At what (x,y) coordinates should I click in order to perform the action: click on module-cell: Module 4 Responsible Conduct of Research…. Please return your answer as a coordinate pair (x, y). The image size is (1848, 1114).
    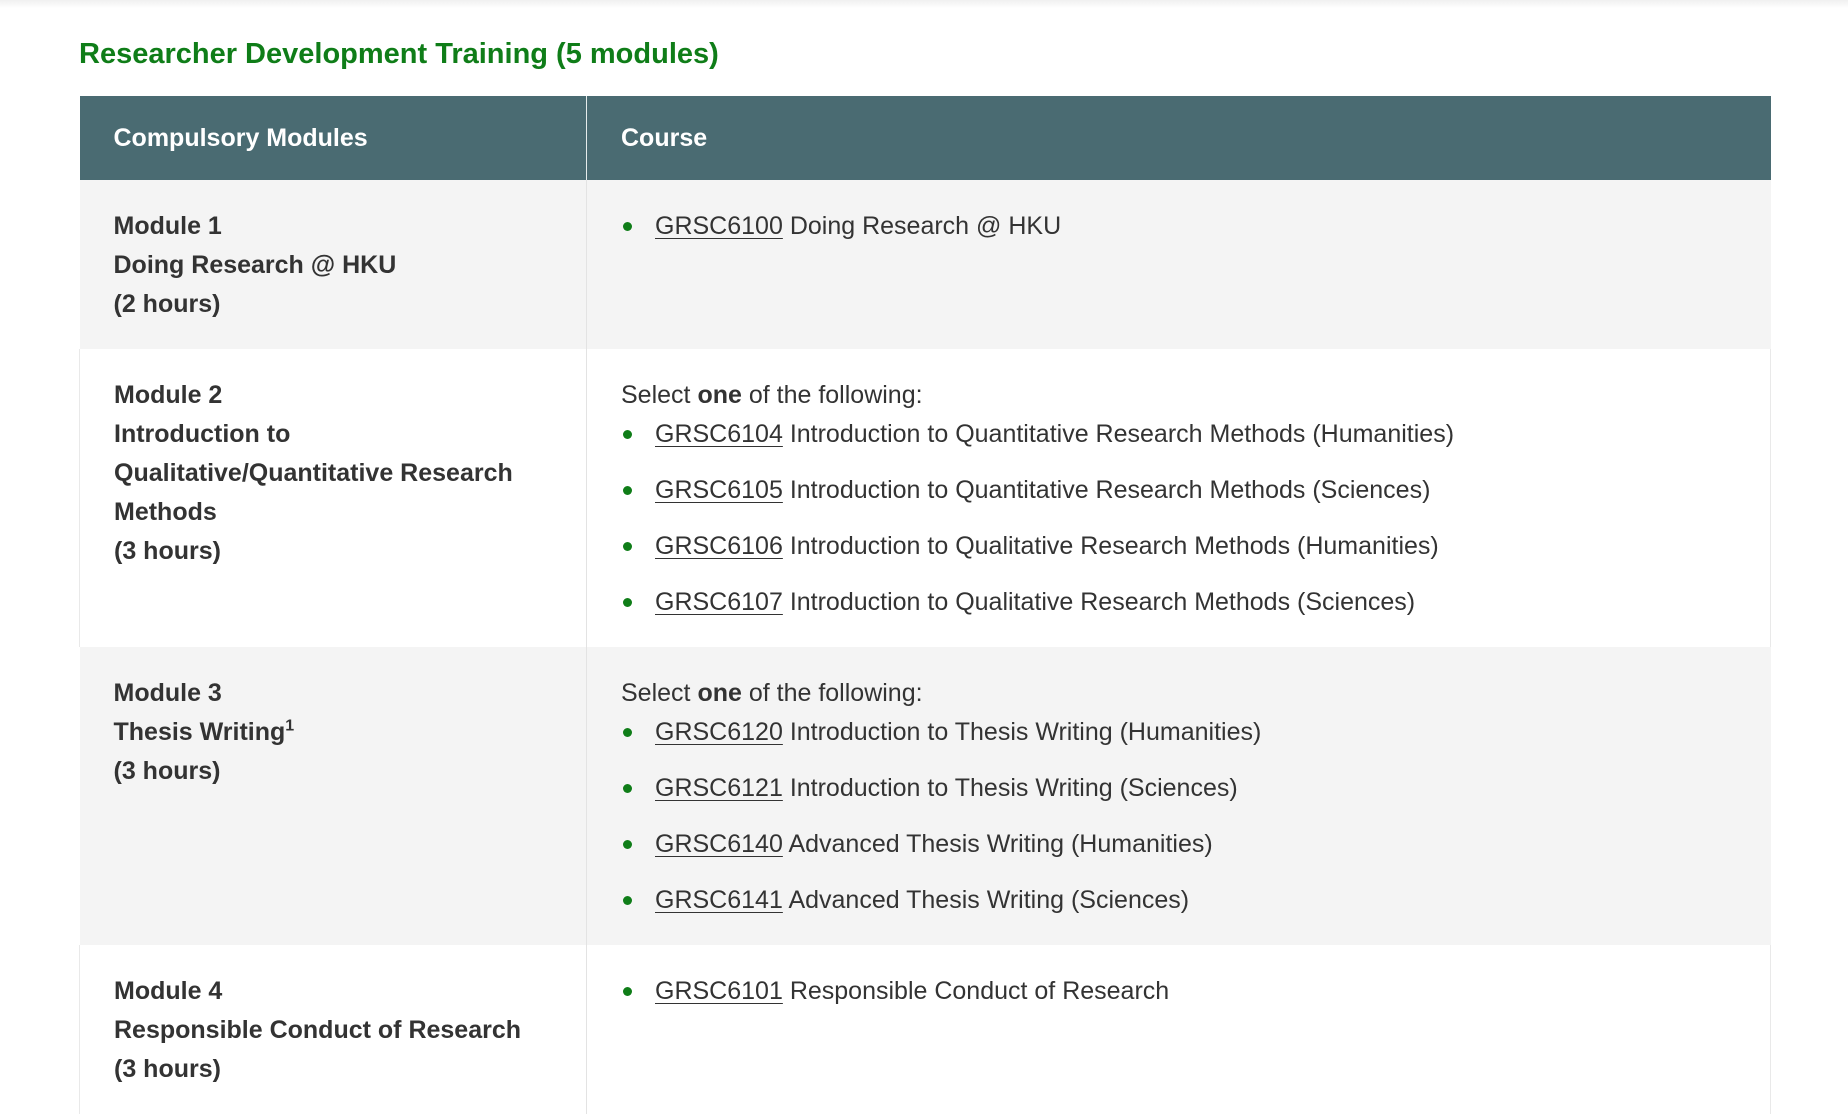
    Looking at the image, I should click on (333, 1029).